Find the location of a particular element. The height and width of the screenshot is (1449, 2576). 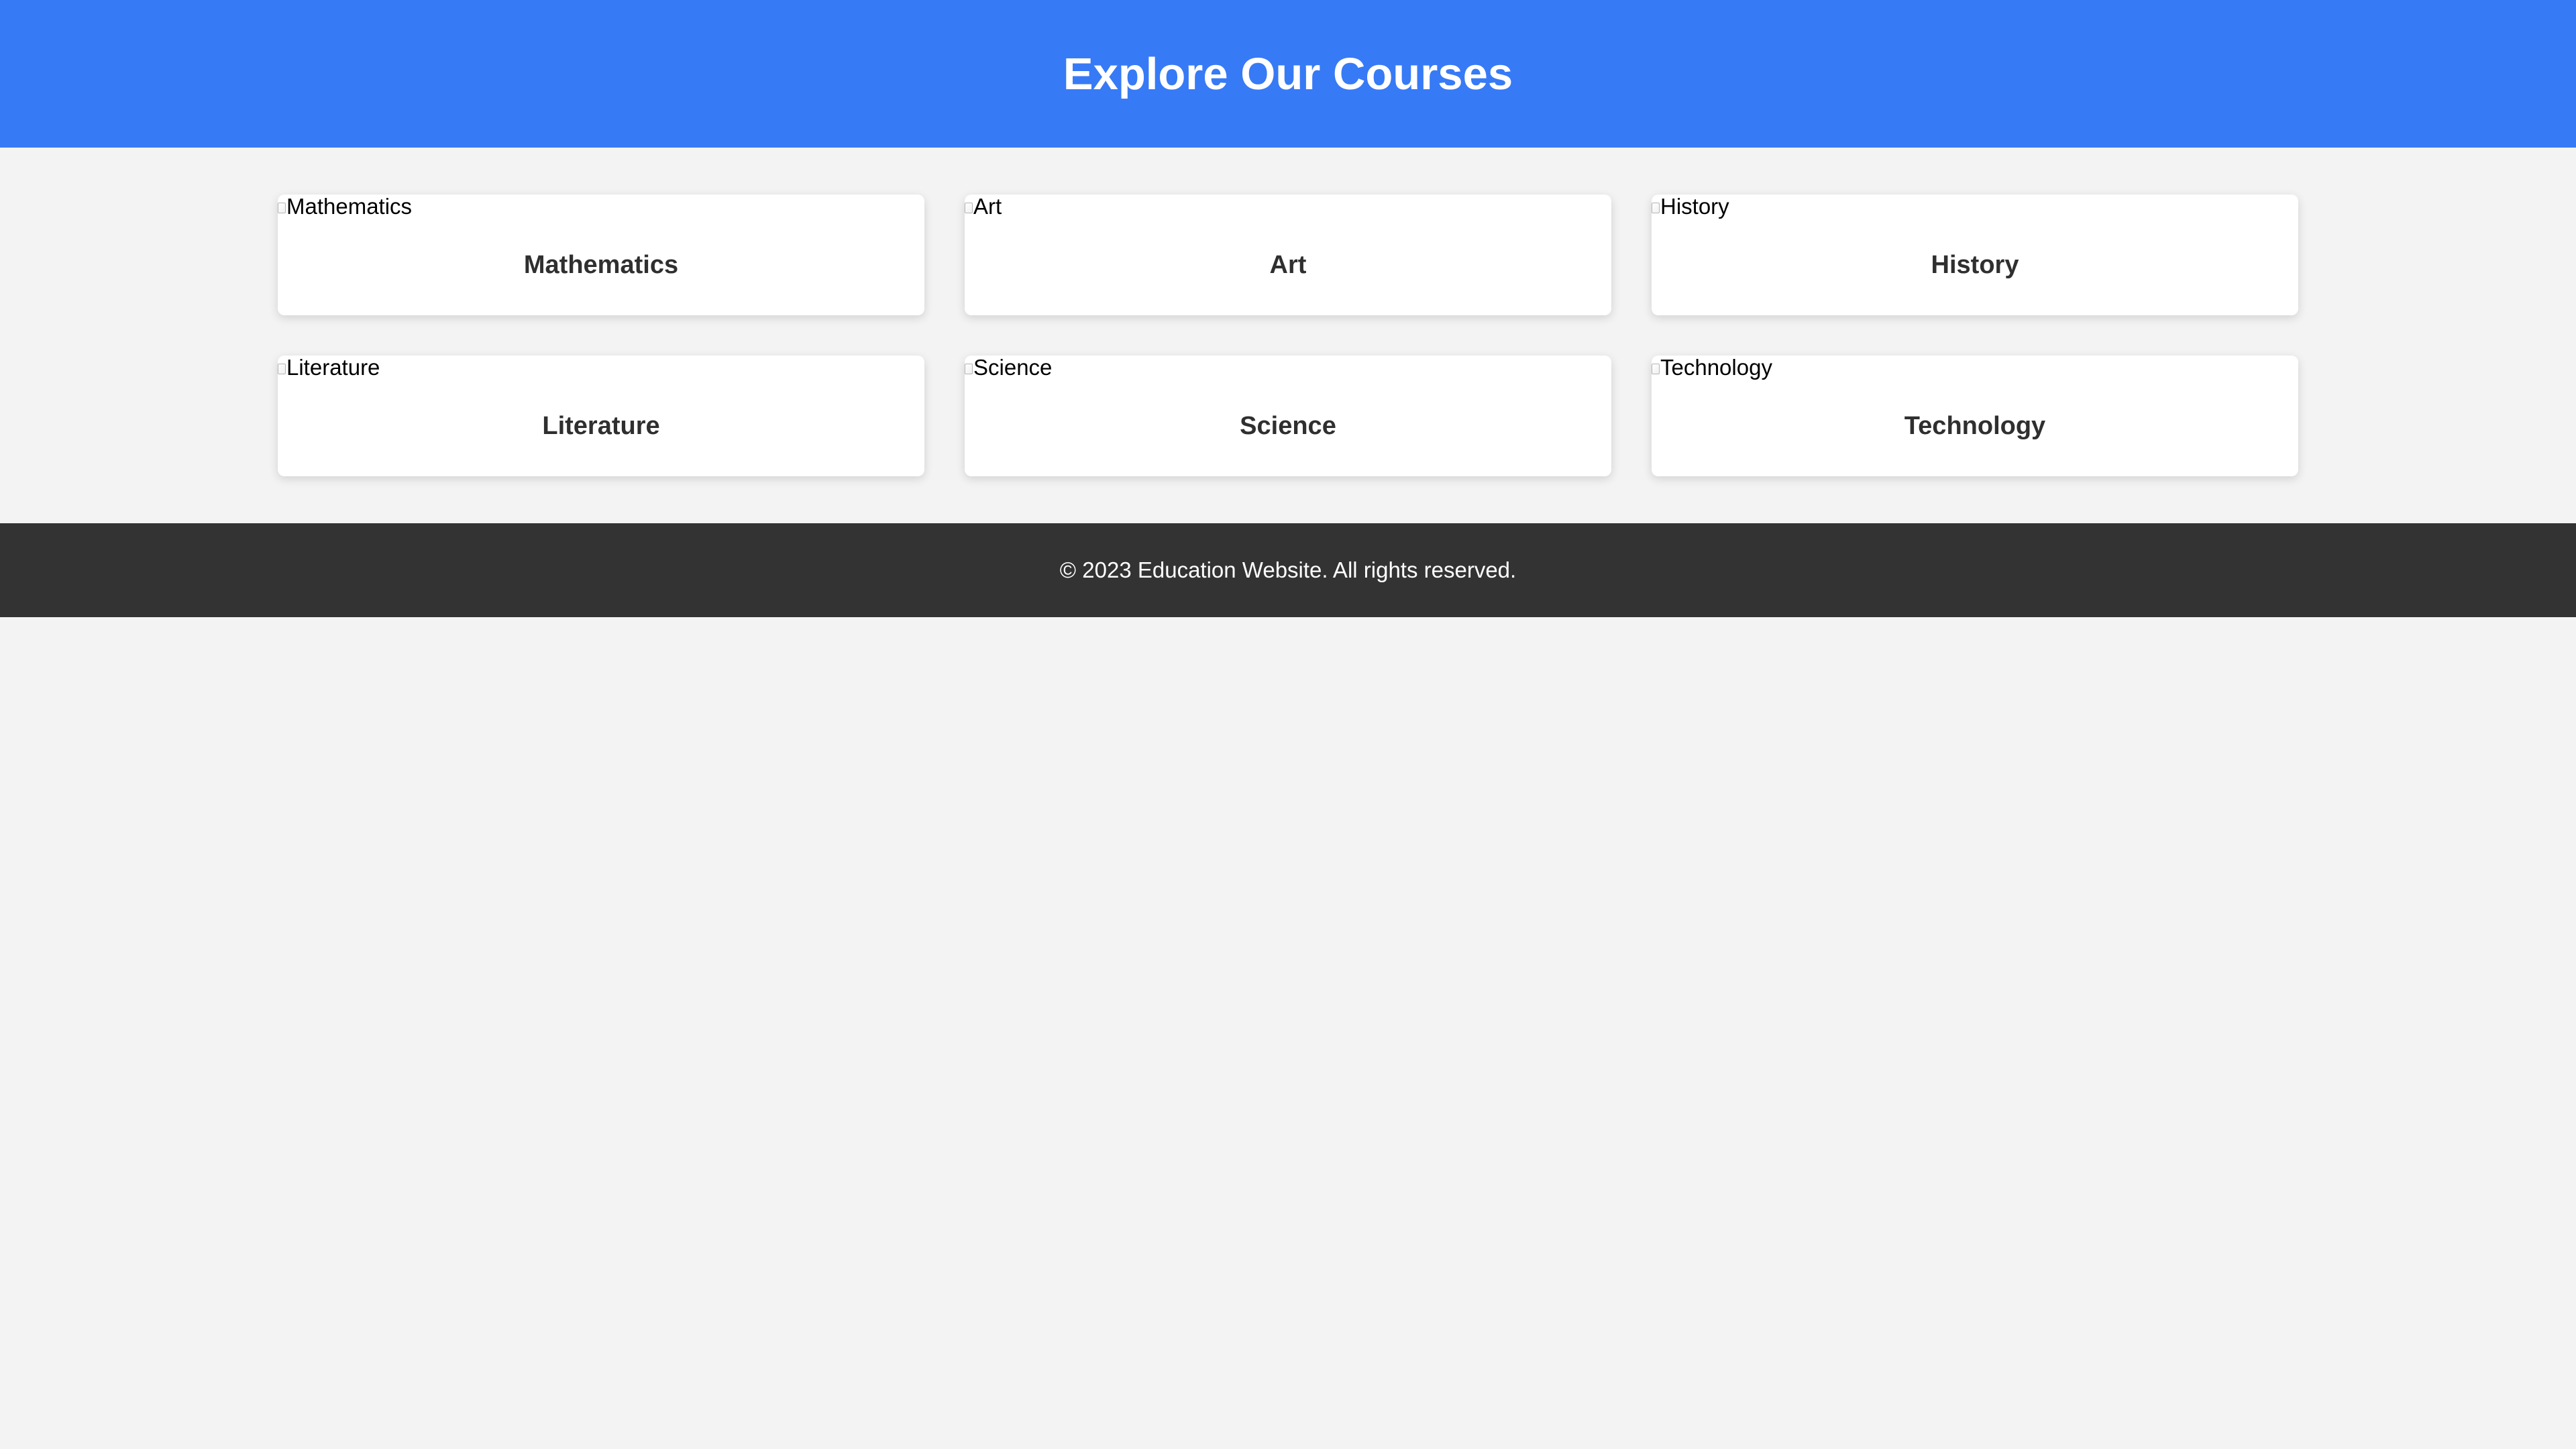

site-header: Explore Our Courses is located at coordinates (1288, 74).